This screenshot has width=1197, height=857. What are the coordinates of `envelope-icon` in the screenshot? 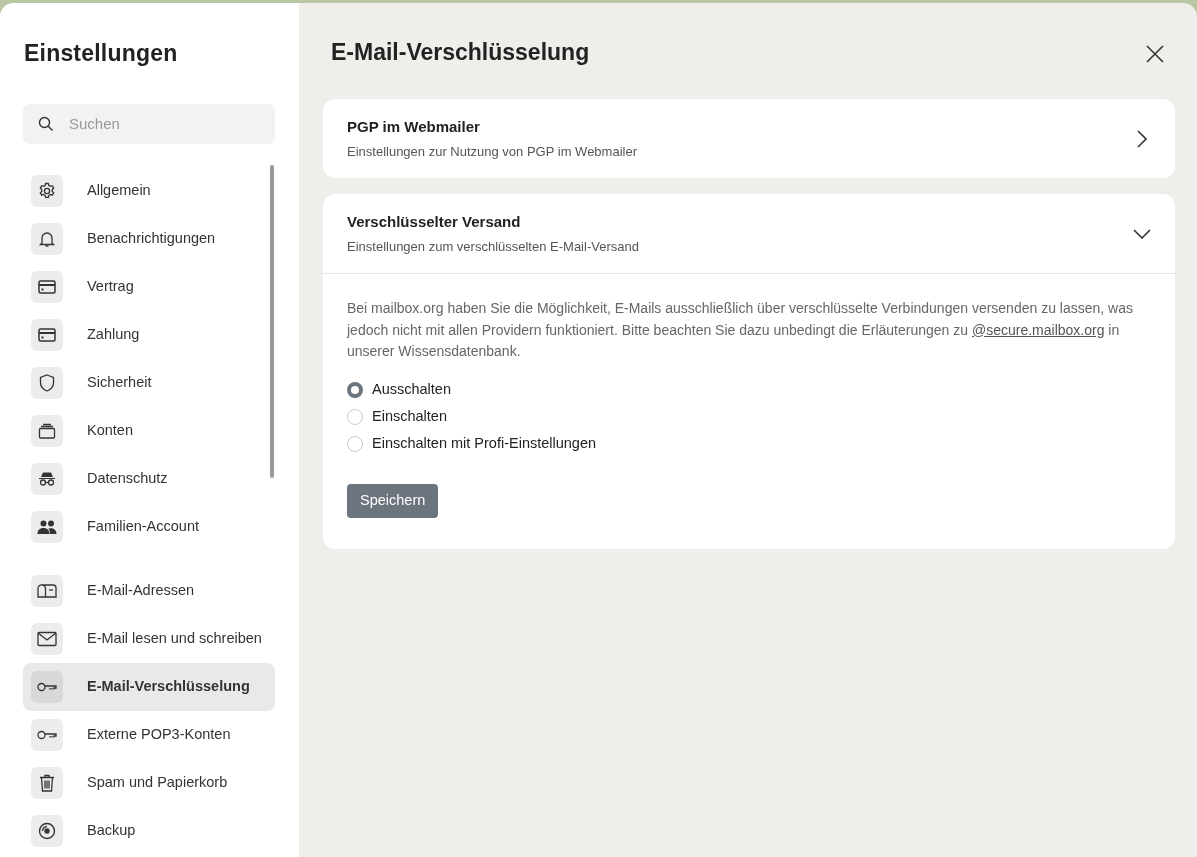 It's located at (47, 638).